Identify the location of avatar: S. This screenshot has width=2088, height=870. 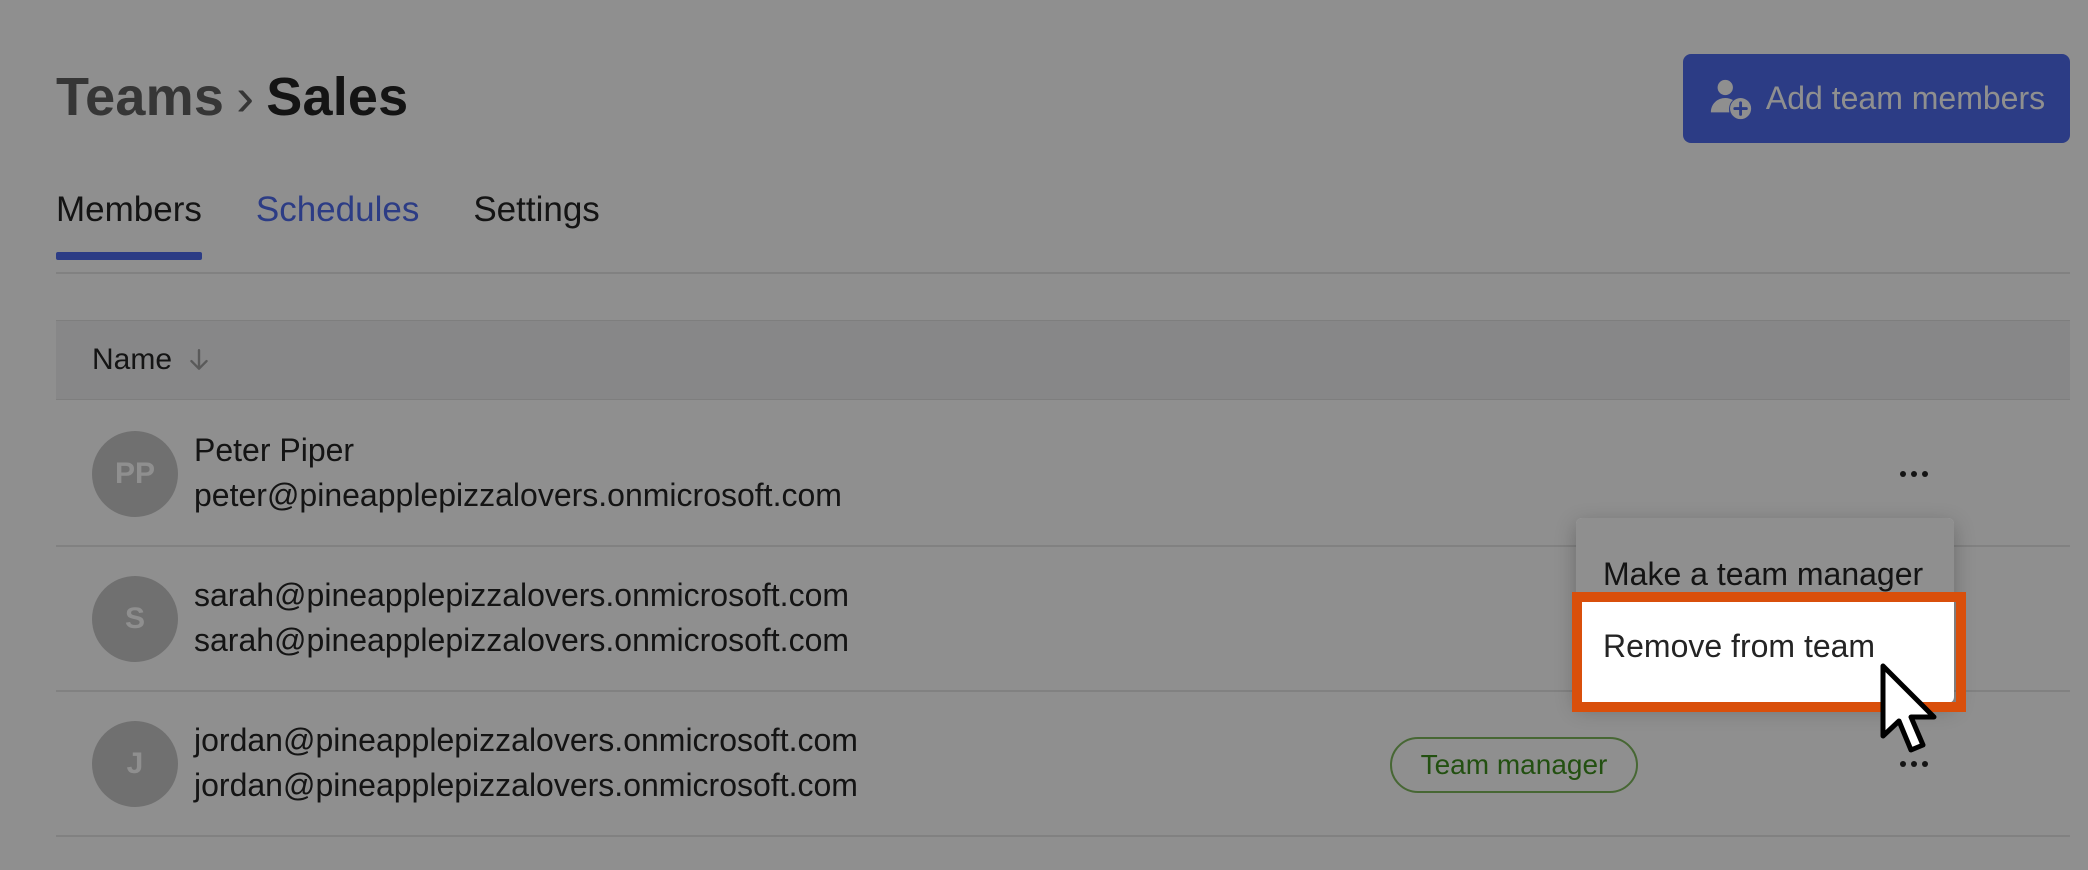
(135, 619).